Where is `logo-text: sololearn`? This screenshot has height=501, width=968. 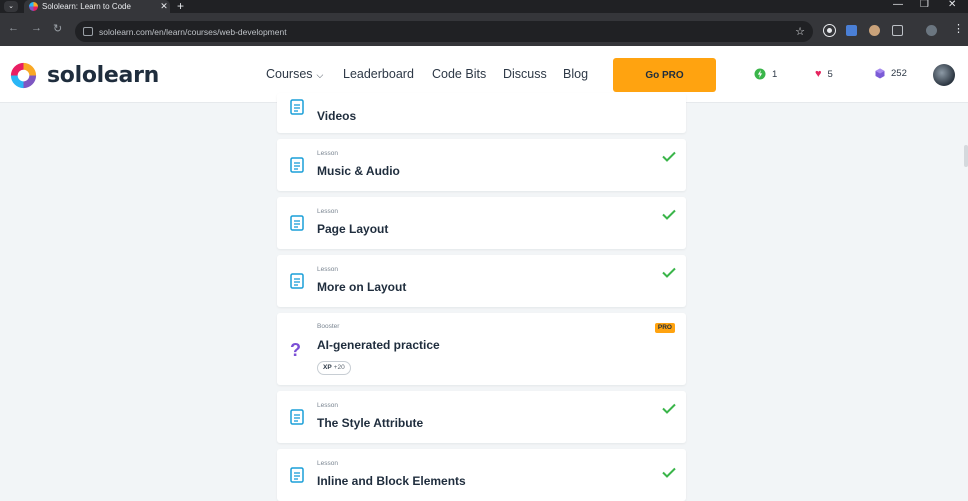 logo-text: sololearn is located at coordinates (103, 75).